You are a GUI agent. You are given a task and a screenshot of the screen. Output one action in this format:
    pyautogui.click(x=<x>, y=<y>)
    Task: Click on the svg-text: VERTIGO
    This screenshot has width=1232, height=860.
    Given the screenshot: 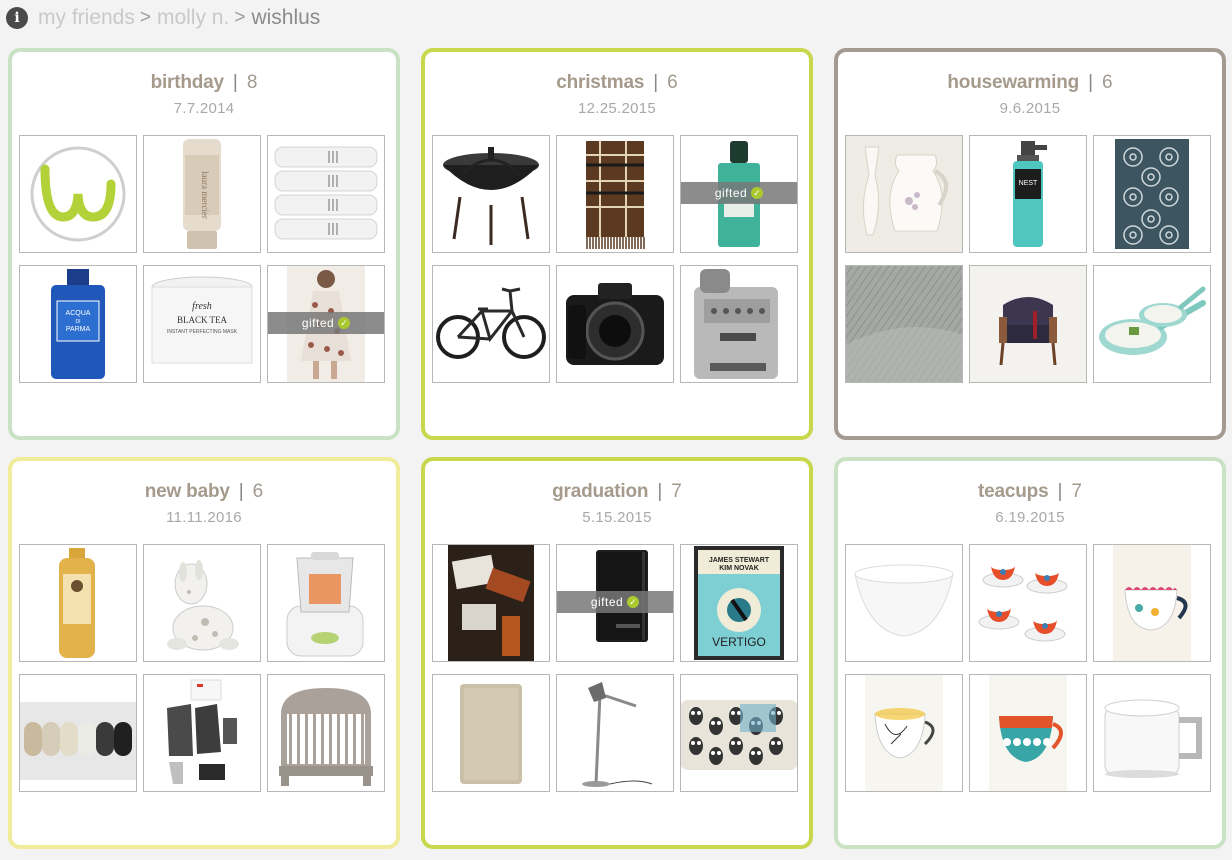 What is the action you would take?
    pyautogui.click(x=739, y=642)
    